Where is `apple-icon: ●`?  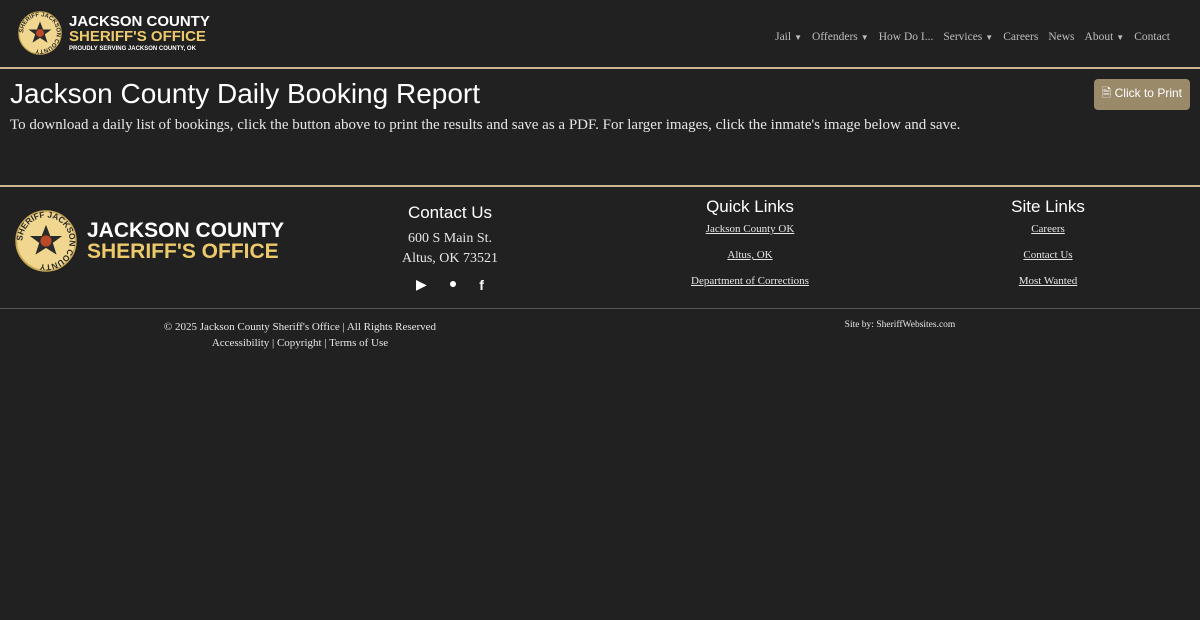
apple-icon: ● is located at coordinates (453, 285).